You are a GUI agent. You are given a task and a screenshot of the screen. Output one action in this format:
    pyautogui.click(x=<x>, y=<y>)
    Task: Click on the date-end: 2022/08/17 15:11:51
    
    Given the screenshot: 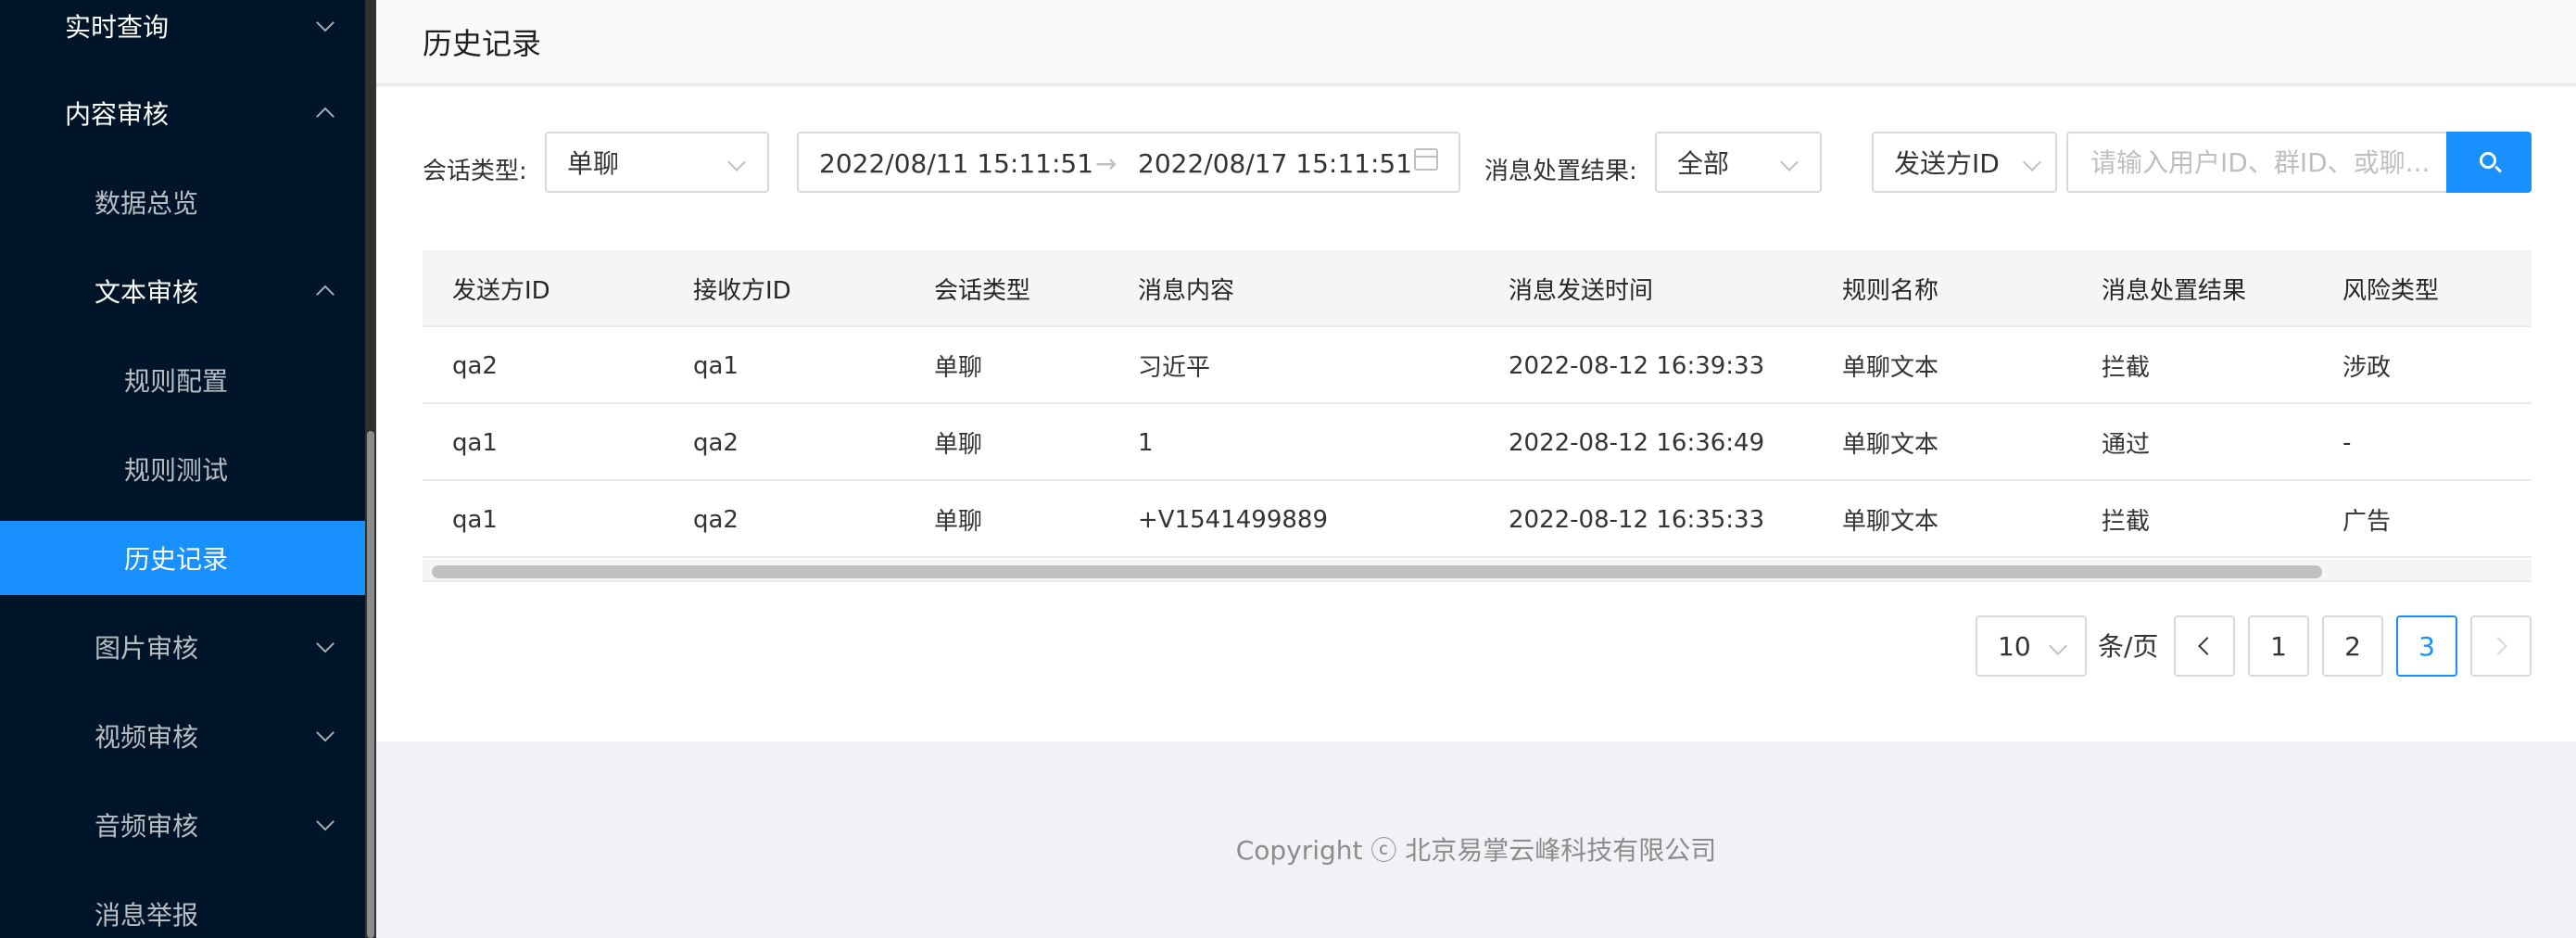 What is the action you would take?
    pyautogui.click(x=1275, y=163)
    